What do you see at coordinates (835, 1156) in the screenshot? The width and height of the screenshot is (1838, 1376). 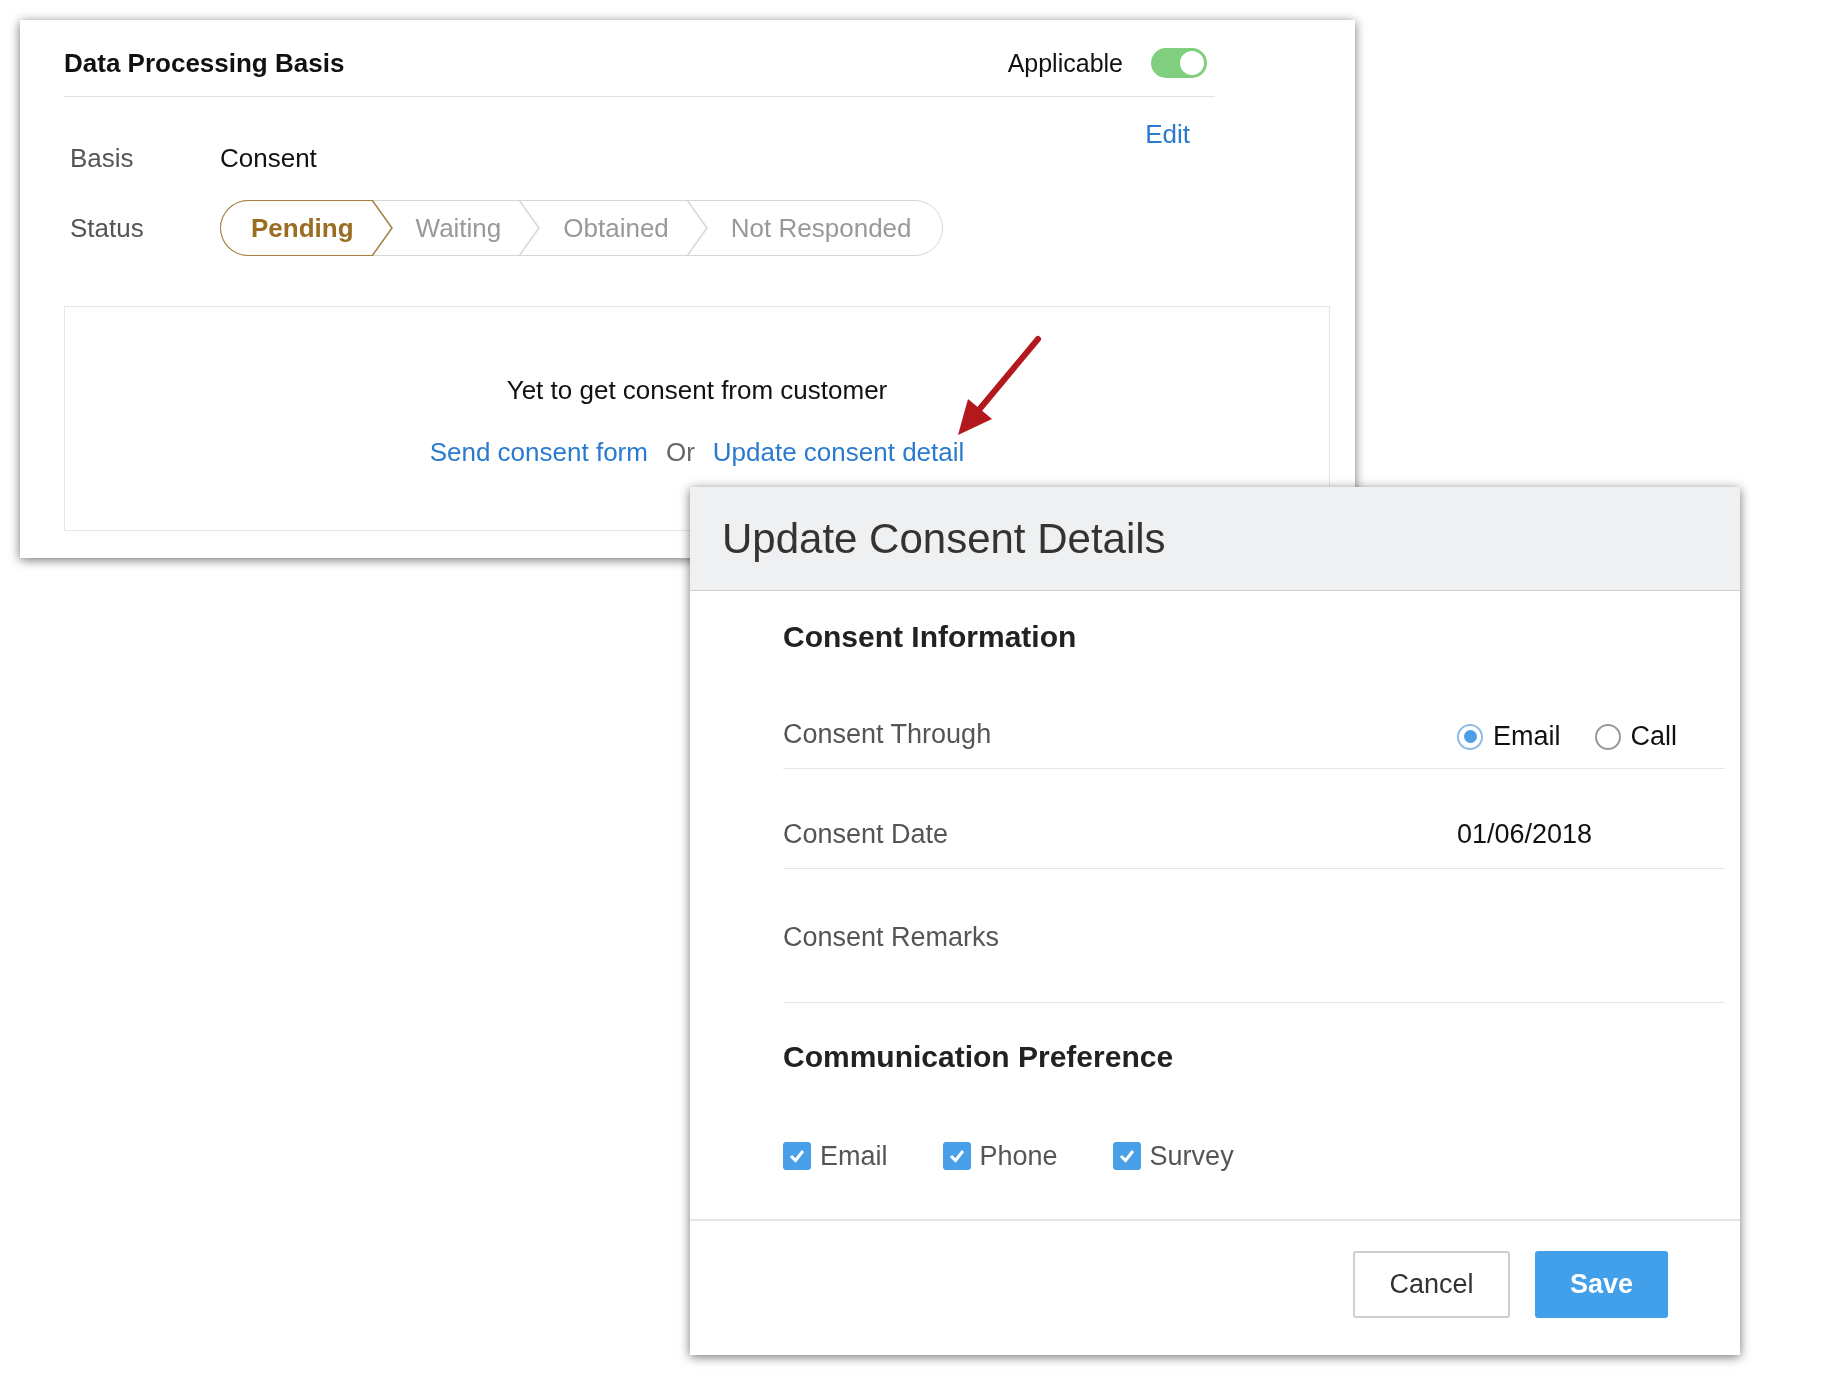 I see `checkbox-option: Email` at bounding box center [835, 1156].